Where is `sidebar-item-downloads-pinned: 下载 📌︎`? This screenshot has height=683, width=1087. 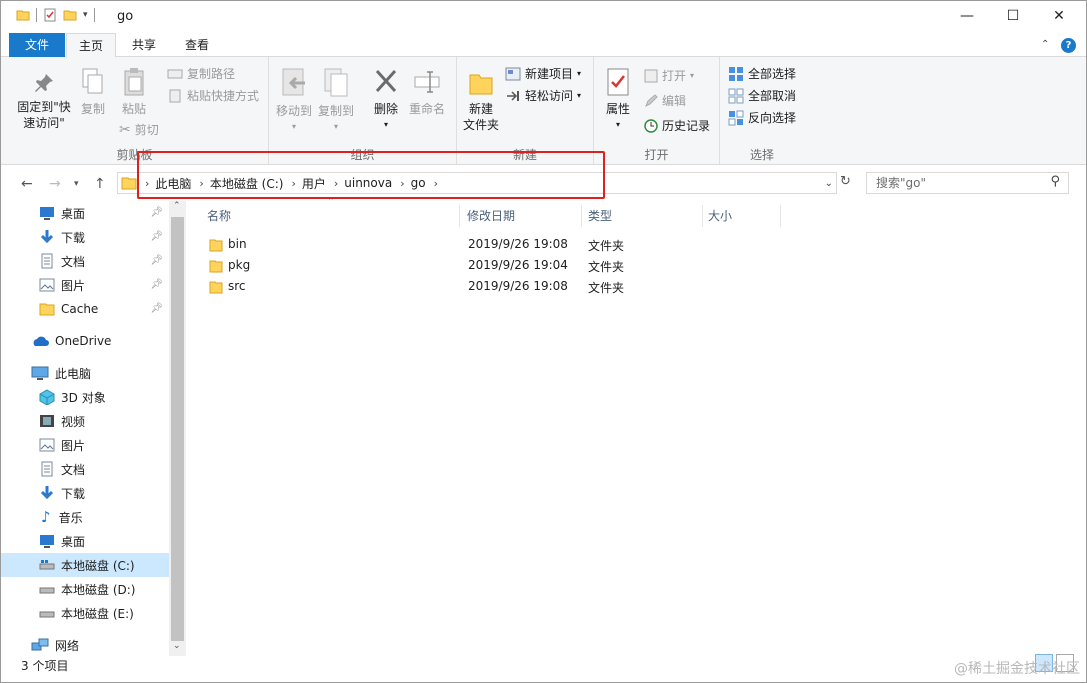 sidebar-item-downloads-pinned: 下载 📌︎ is located at coordinates (85, 237).